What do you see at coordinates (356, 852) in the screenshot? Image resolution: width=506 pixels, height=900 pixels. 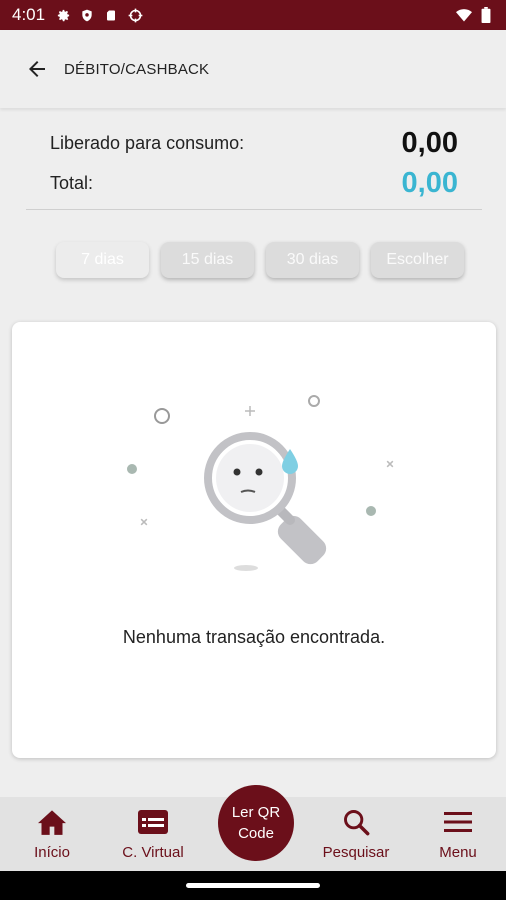 I see `nav-pesquisar-label: Pesquisar` at bounding box center [356, 852].